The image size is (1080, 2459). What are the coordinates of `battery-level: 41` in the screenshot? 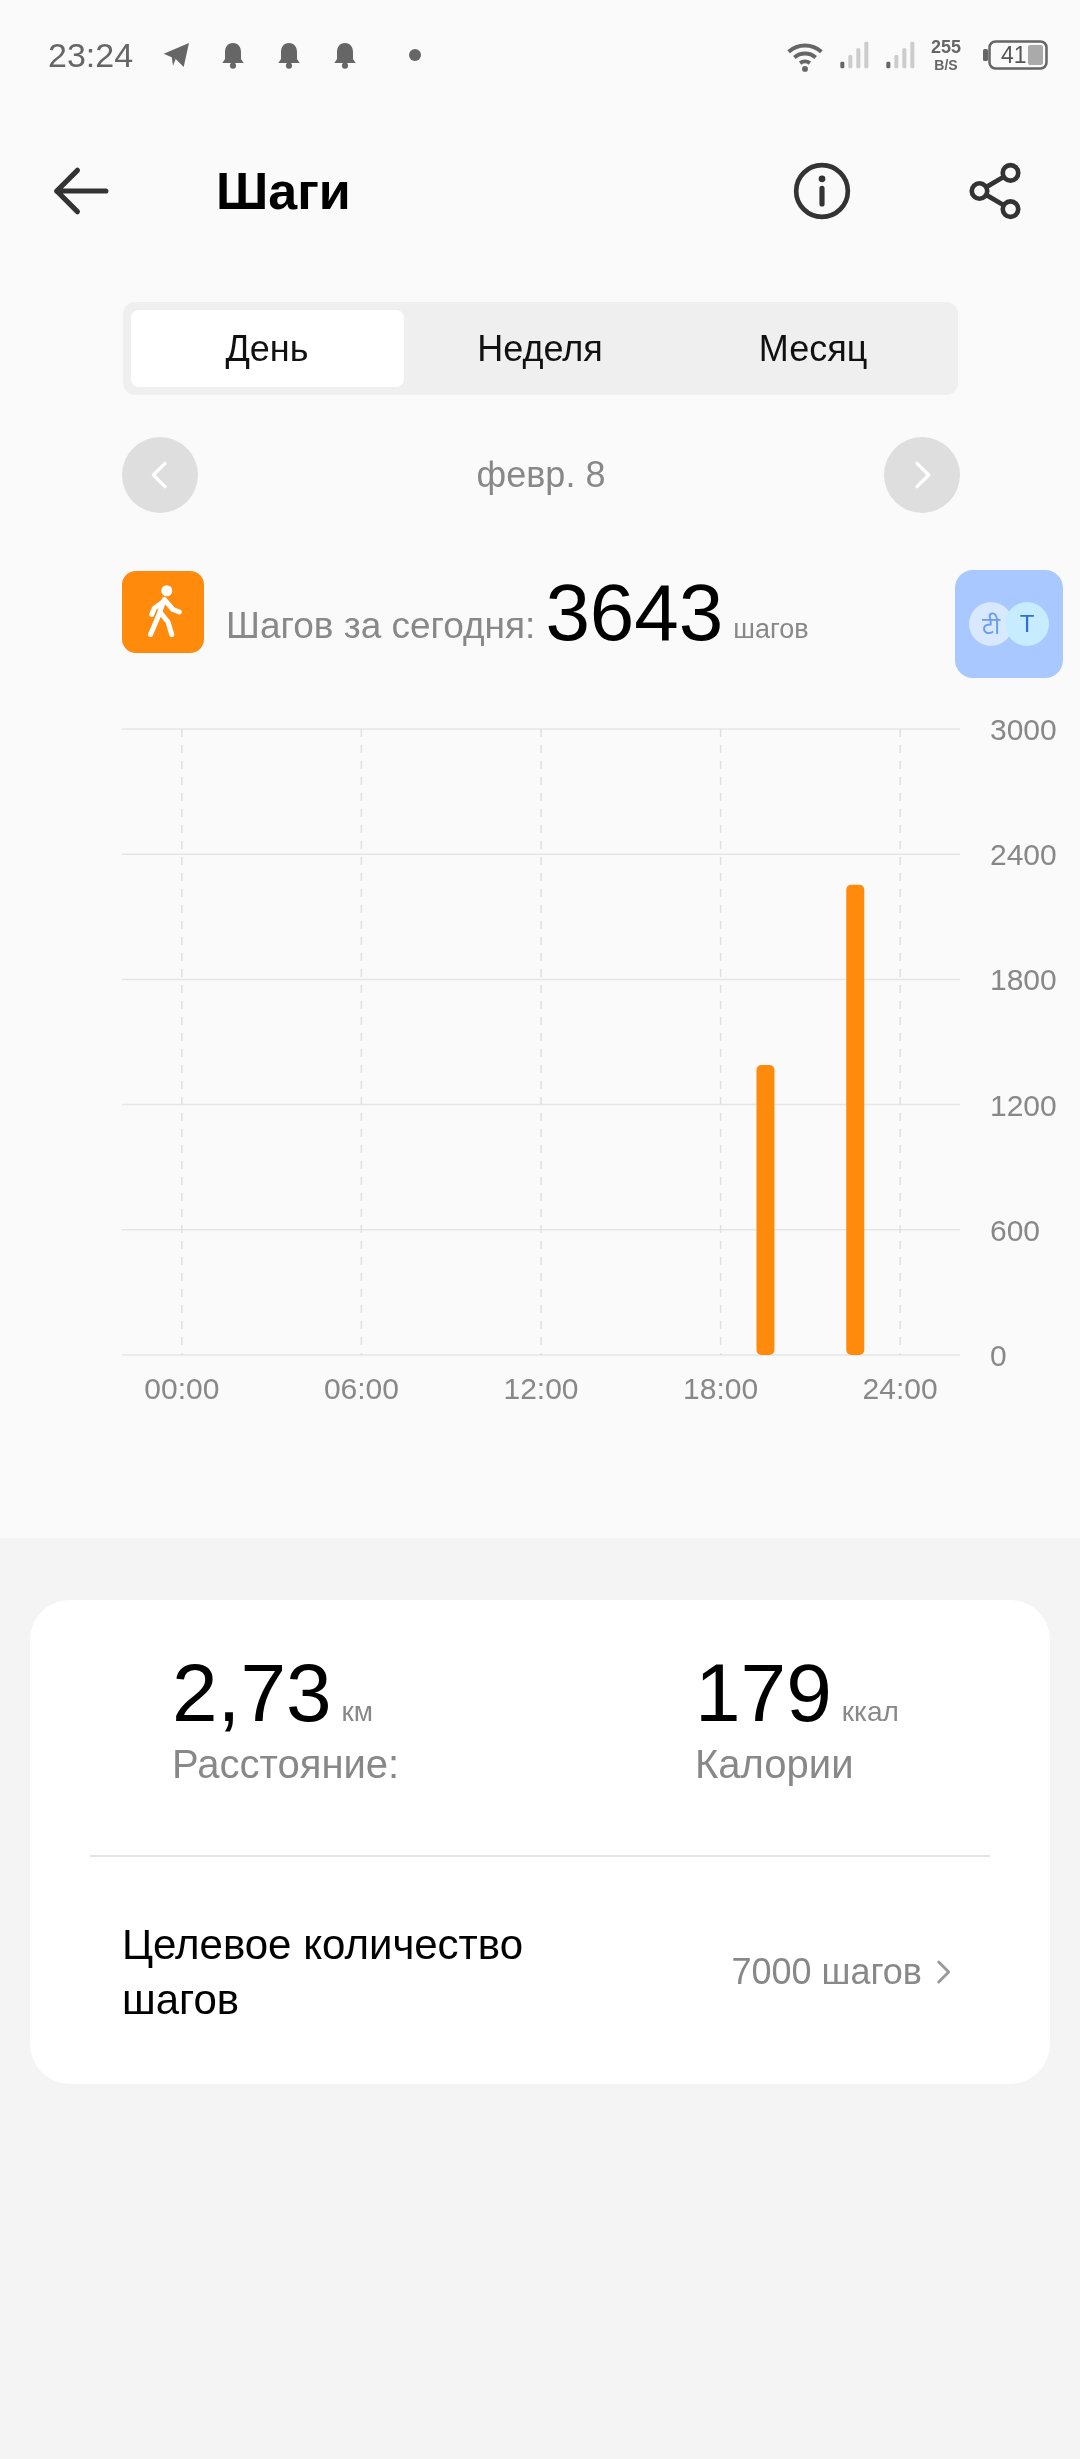 It's located at (1014, 55).